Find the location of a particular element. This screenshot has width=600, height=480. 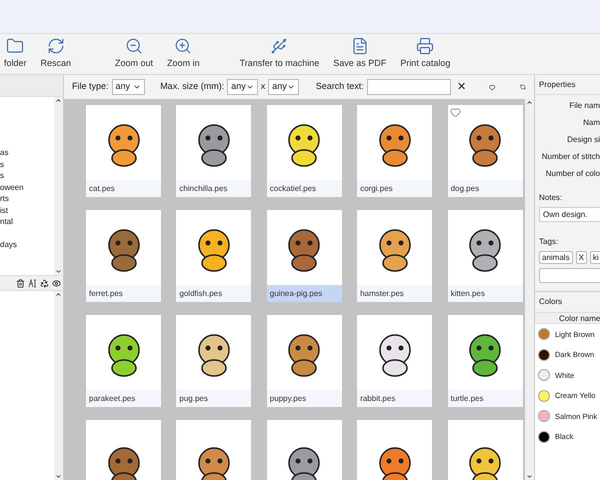

design-card: goldfish.pes is located at coordinates (214, 256).